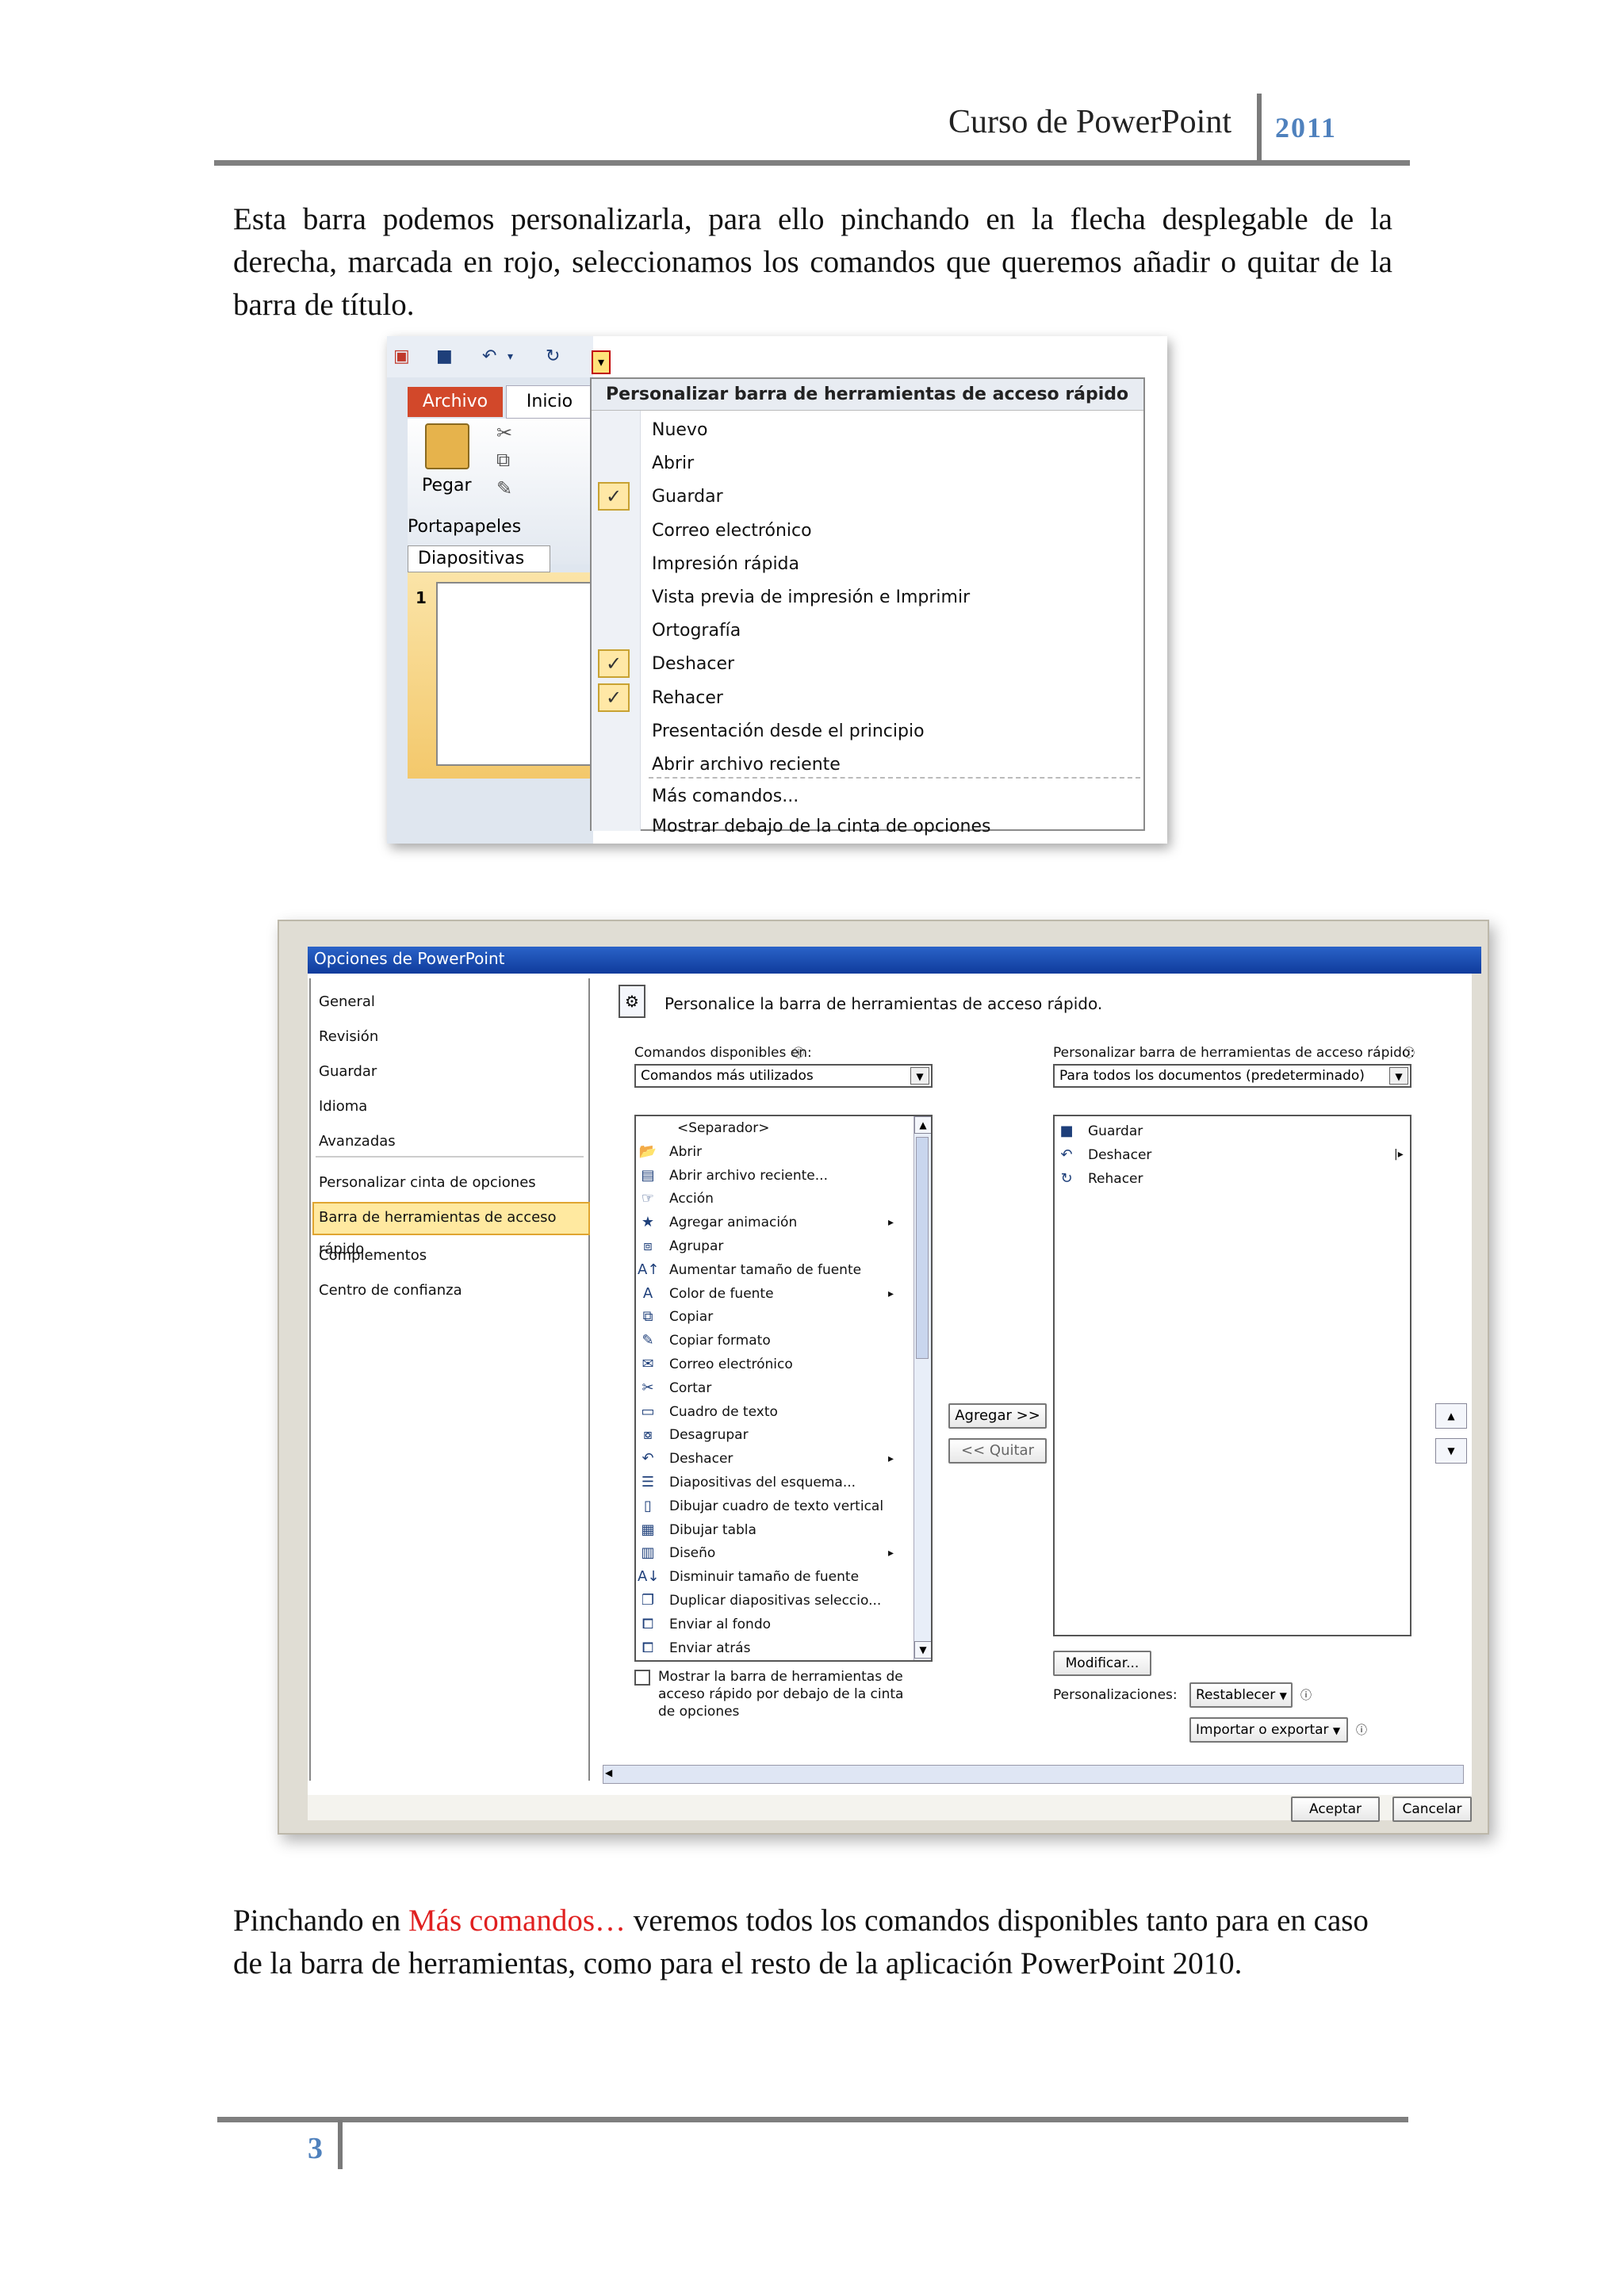  What do you see at coordinates (642, 1678) in the screenshot?
I see `show-below-checkbox` at bounding box center [642, 1678].